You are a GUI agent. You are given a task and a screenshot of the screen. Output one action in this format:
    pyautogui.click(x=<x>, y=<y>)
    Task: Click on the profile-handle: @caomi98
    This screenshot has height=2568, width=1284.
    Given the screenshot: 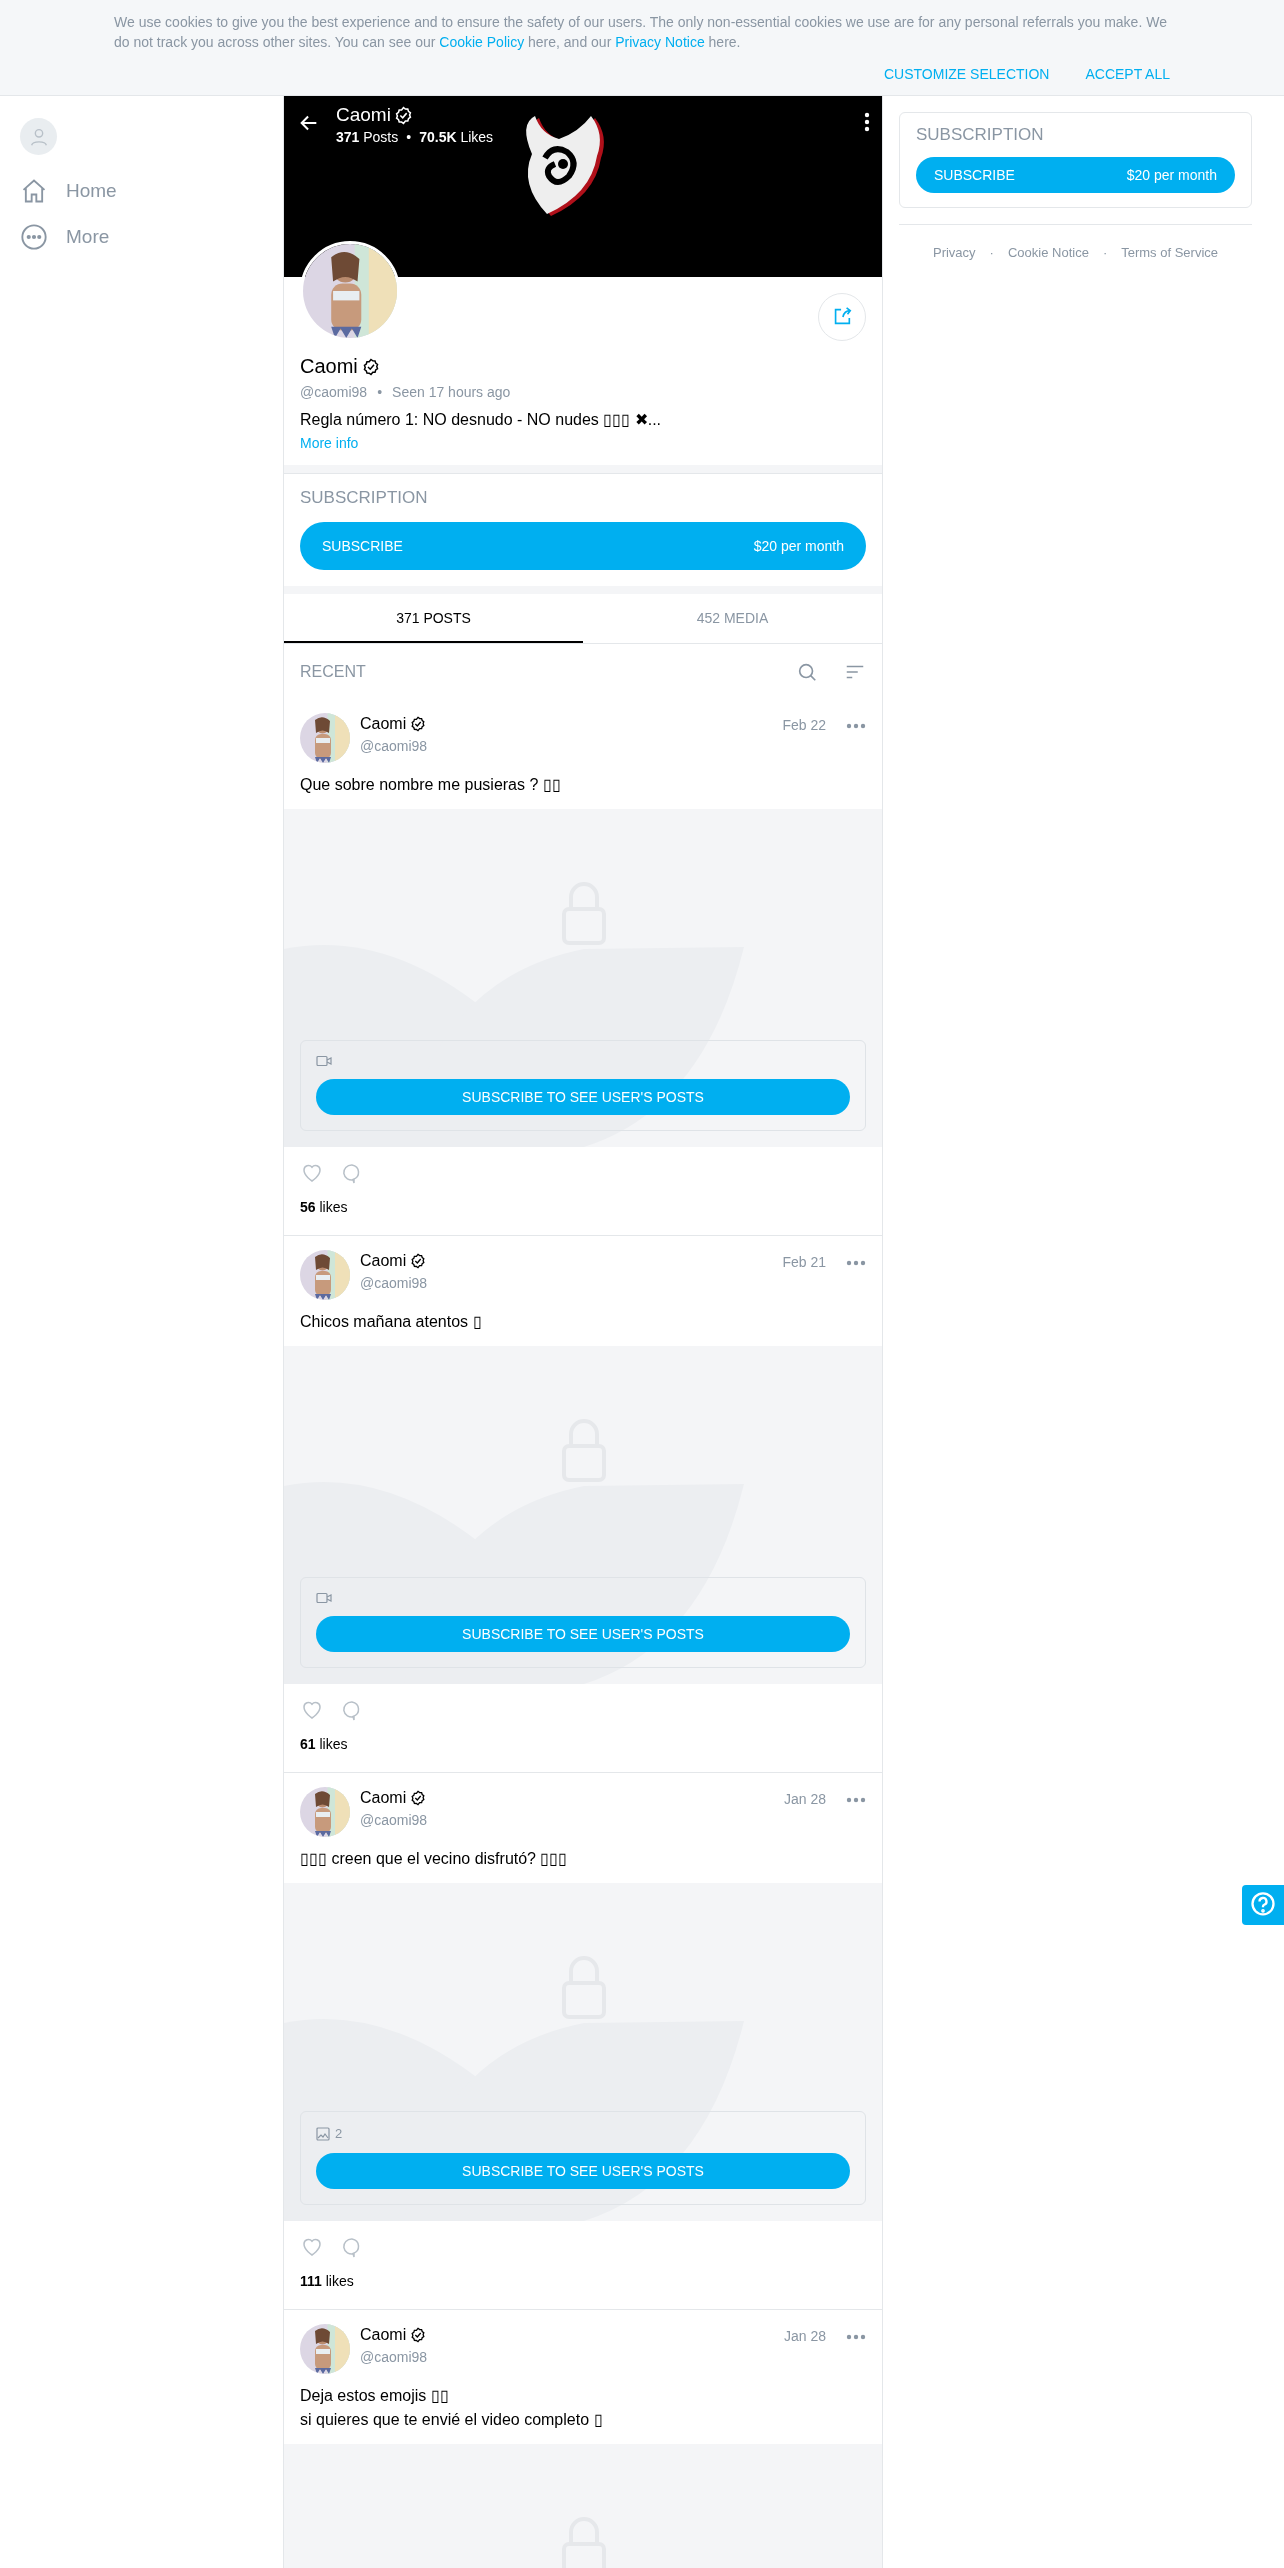 What is the action you would take?
    pyautogui.click(x=334, y=392)
    